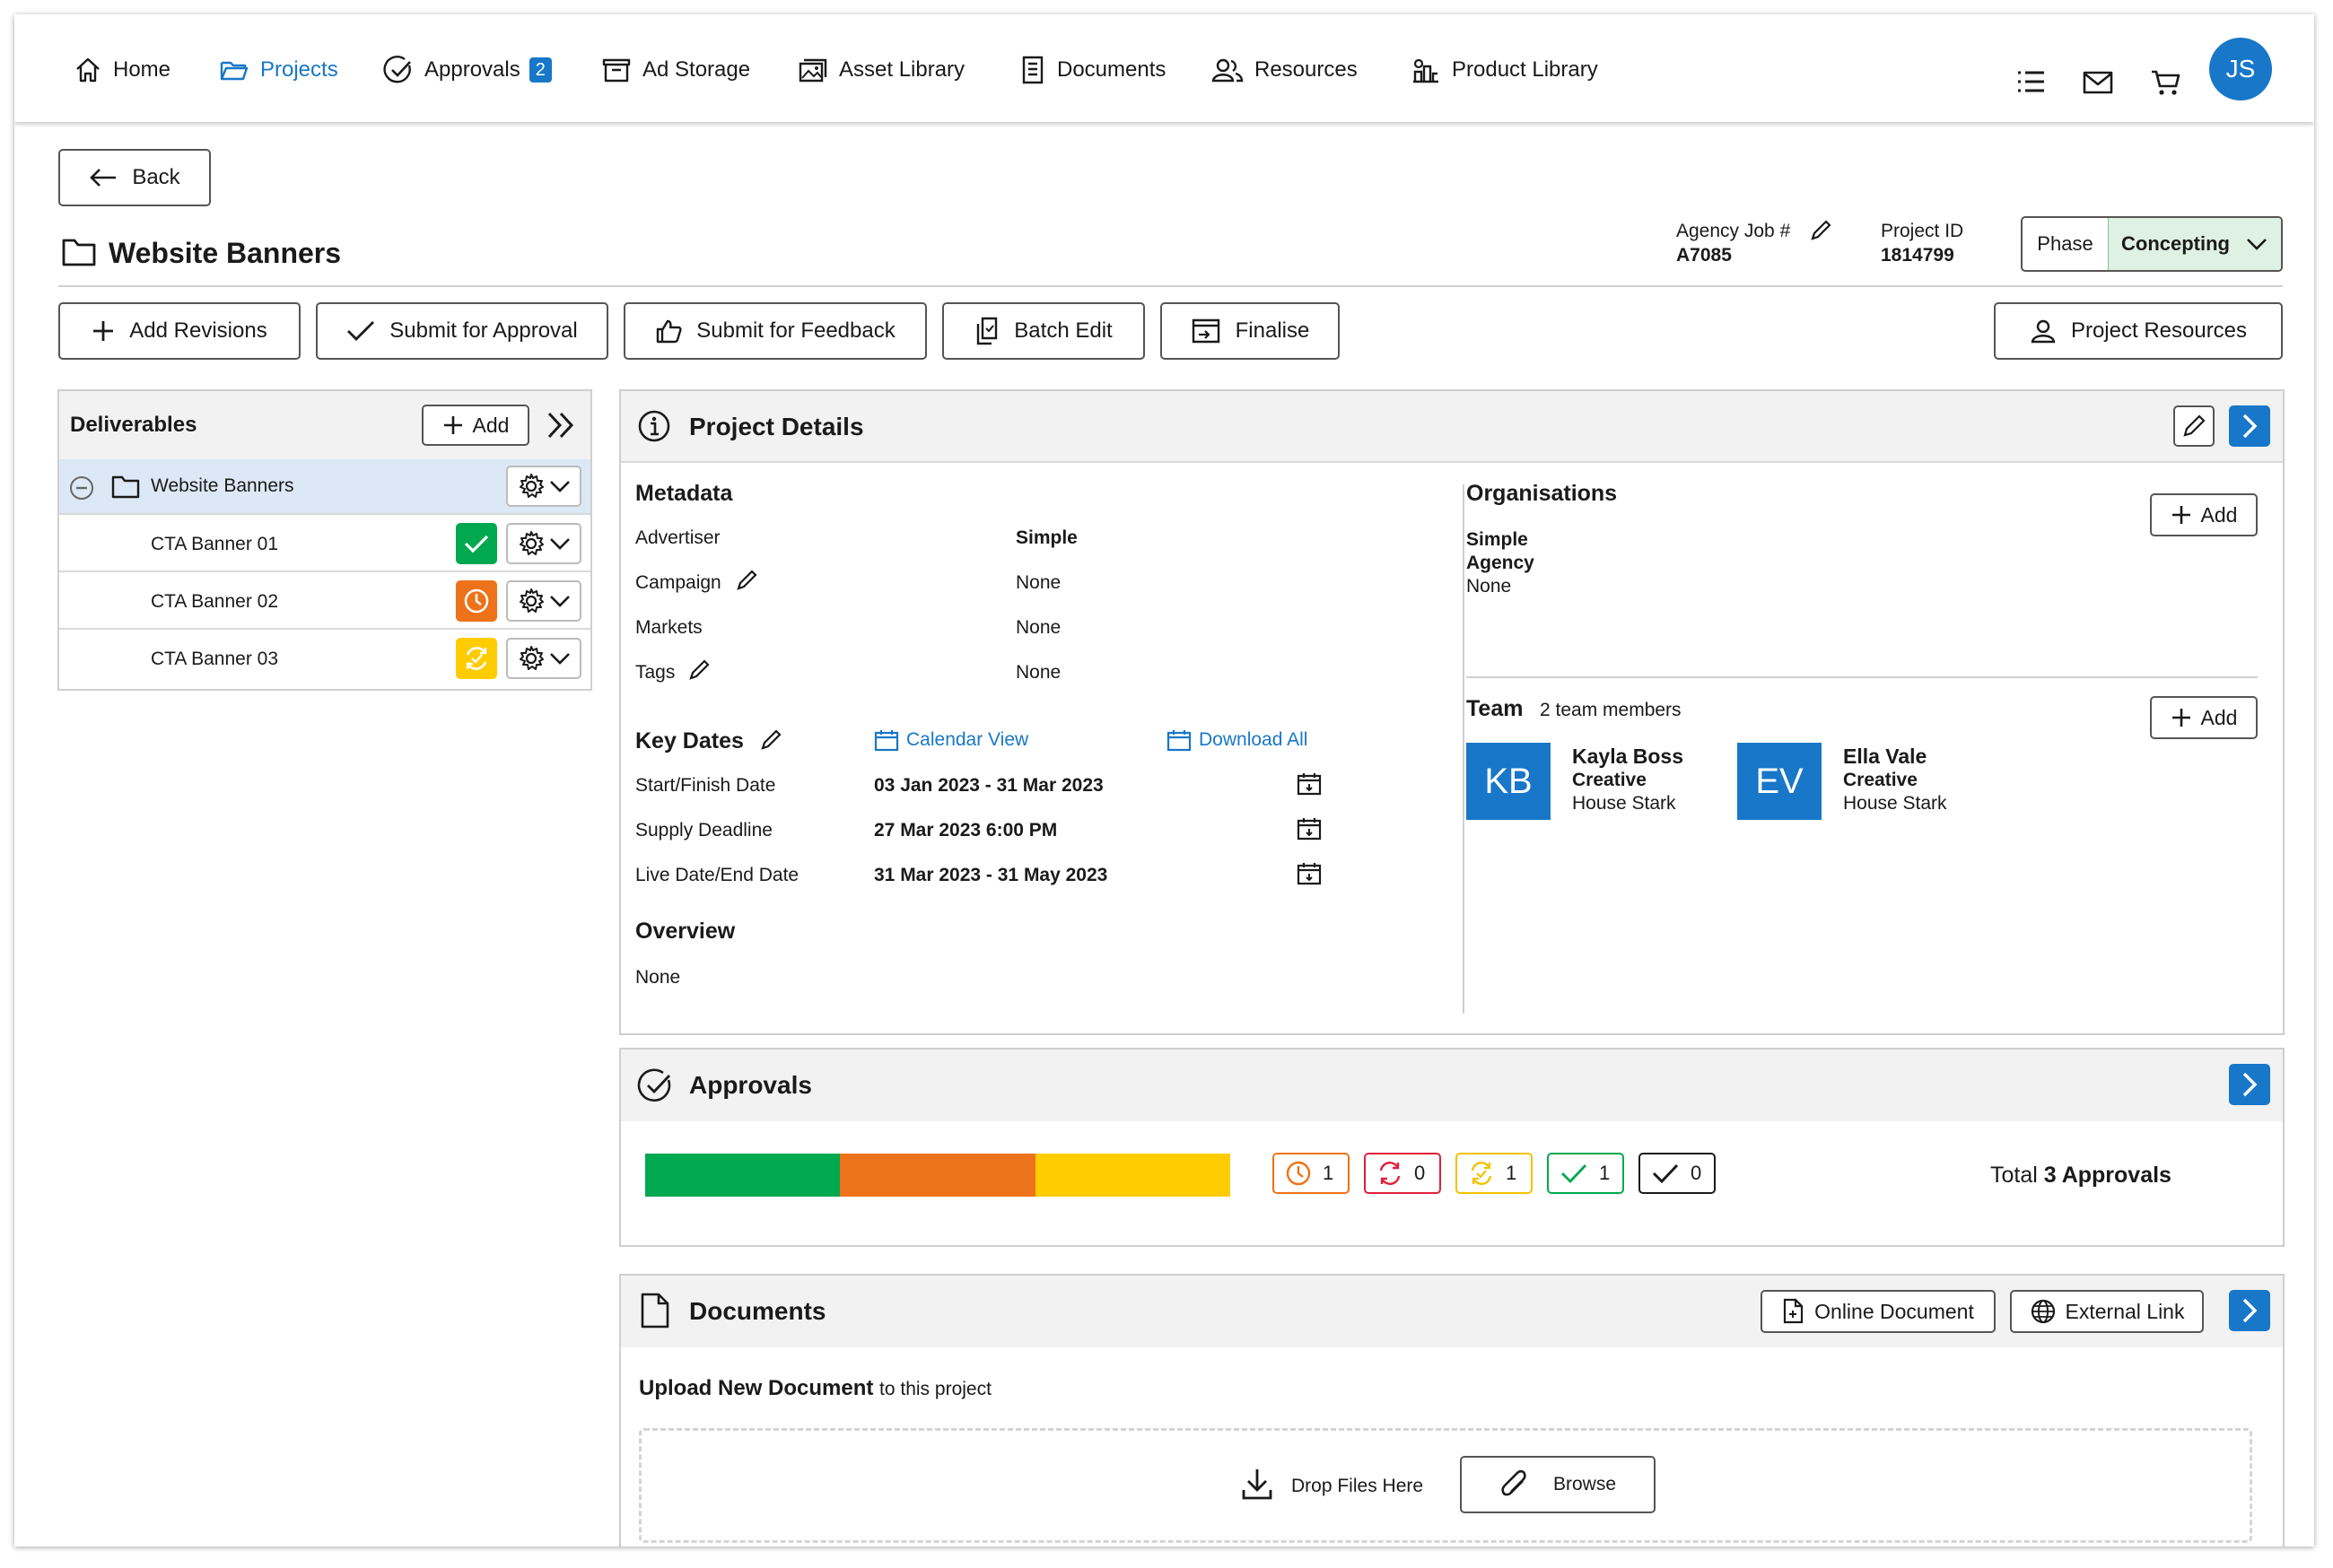 Image resolution: width=2333 pixels, height=1568 pixels. I want to click on nav-home: Home, so click(122, 70).